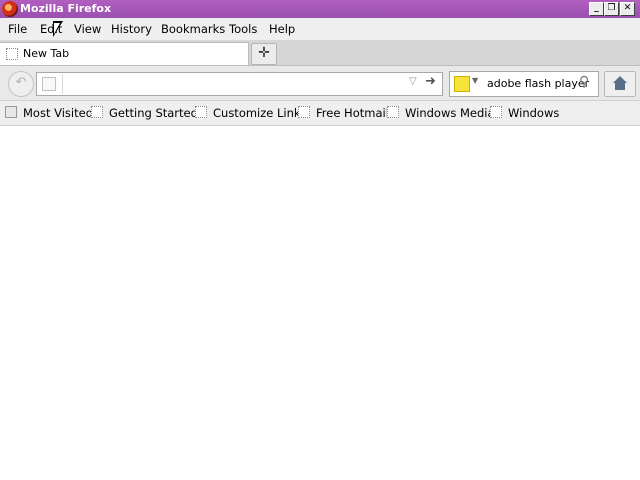 This screenshot has height=480, width=640. I want to click on search-bar: ▼ adobe flash player ⚲, so click(524, 84).